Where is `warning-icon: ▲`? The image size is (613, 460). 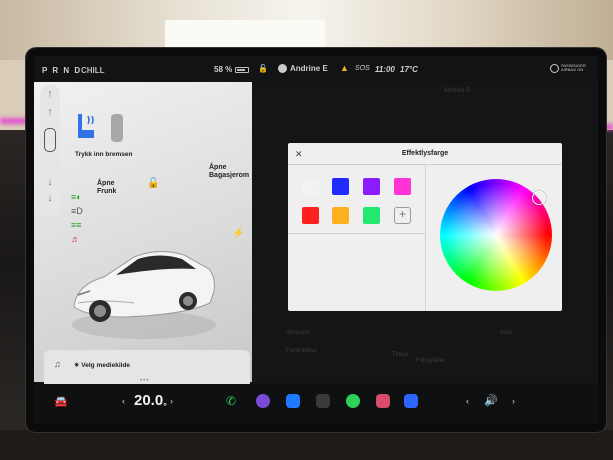 warning-icon: ▲ is located at coordinates (344, 68).